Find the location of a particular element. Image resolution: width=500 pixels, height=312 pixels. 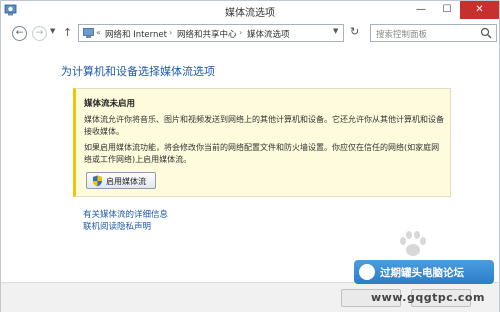

back-button: ← is located at coordinates (19, 33).